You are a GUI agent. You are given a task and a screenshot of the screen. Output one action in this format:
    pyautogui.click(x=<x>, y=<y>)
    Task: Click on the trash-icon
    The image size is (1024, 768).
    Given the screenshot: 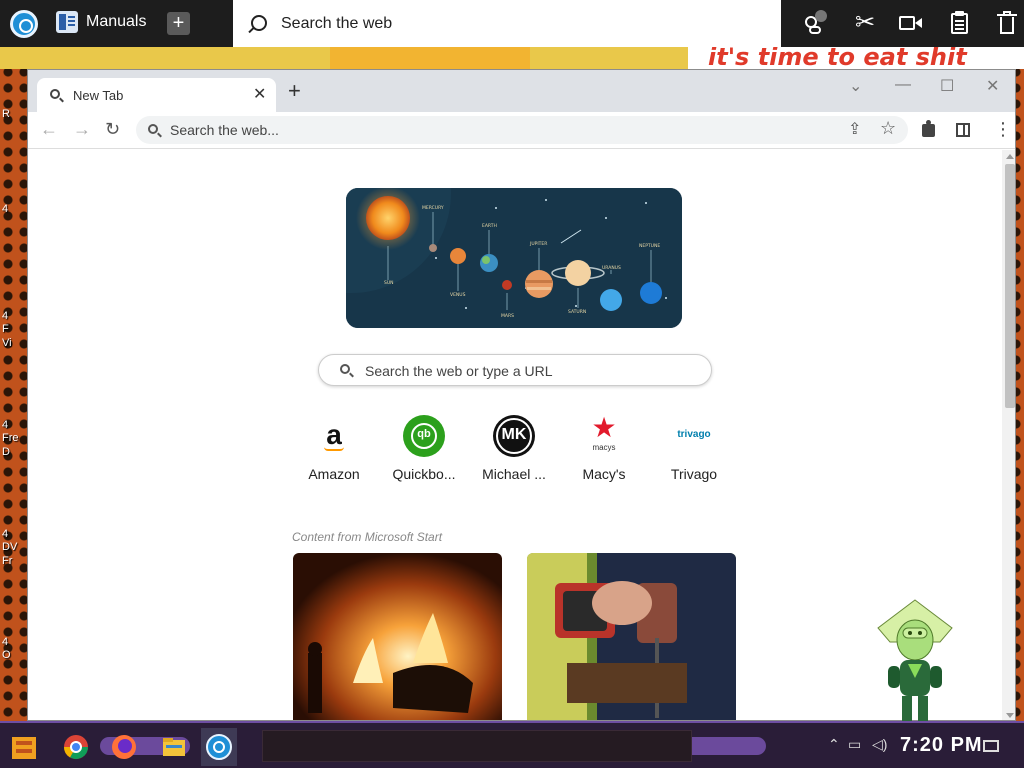 What is the action you would take?
    pyautogui.click(x=1008, y=23)
    